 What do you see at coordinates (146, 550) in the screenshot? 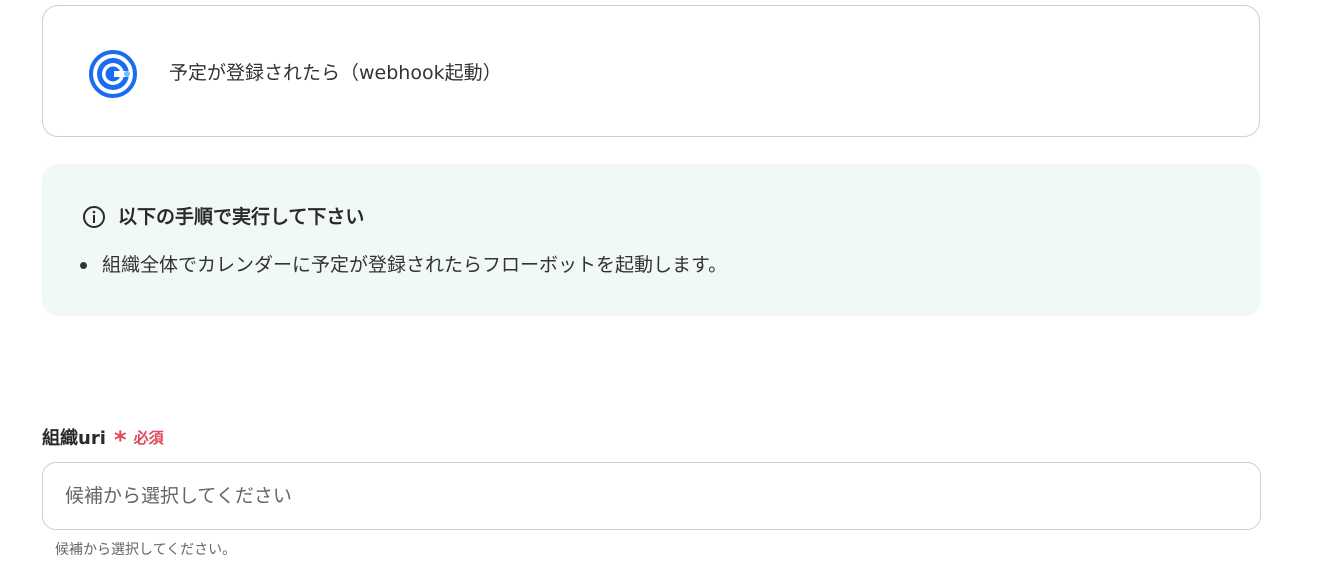
I see `field-help-text: 候補から選択してください。` at bounding box center [146, 550].